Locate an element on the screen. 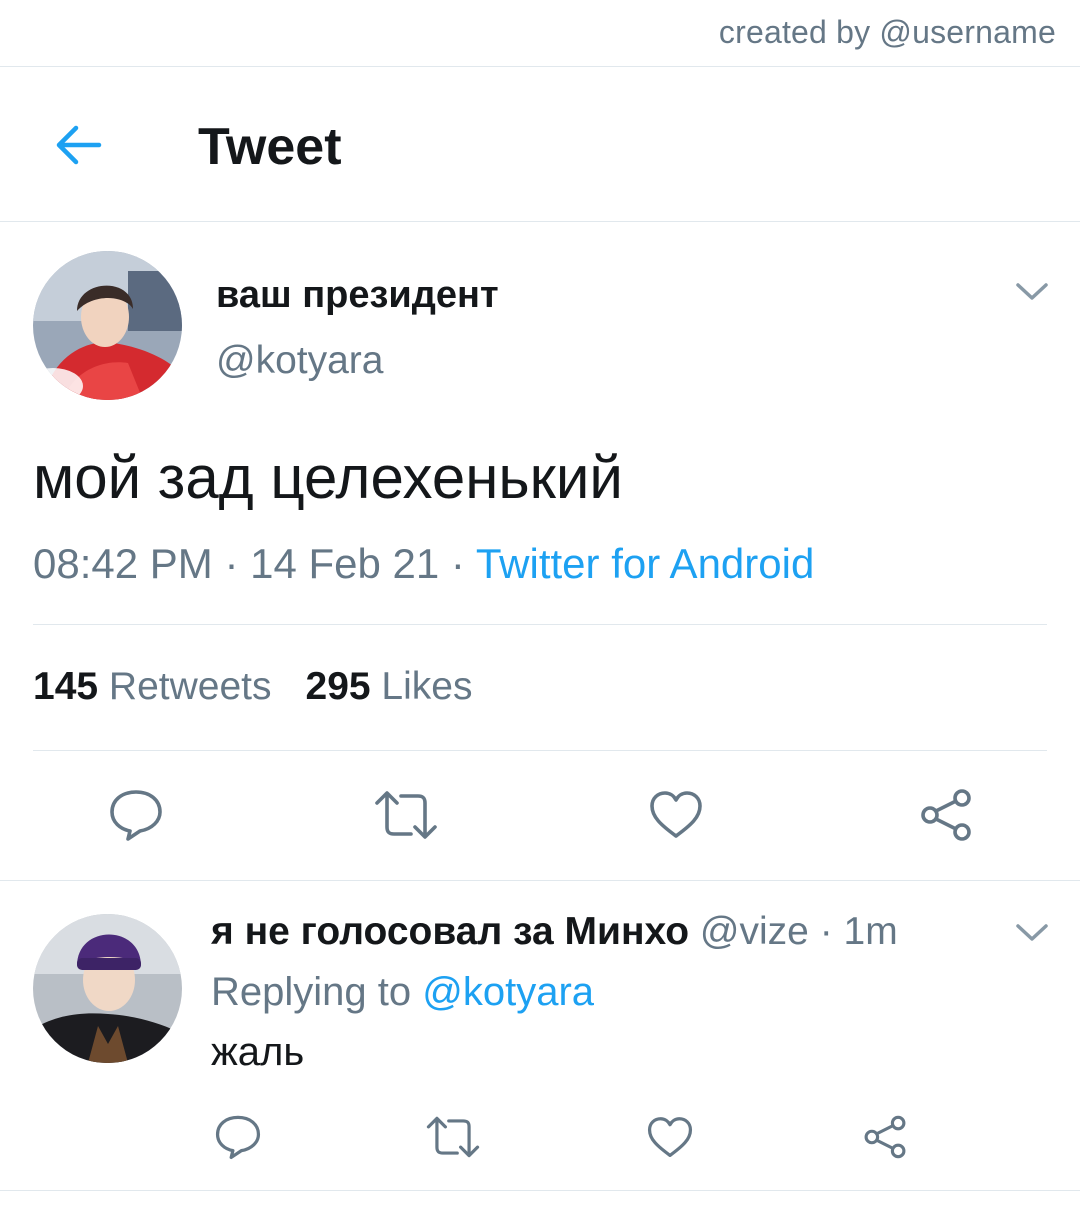  tweet-time: 08:42 PM is located at coordinates (123, 563).